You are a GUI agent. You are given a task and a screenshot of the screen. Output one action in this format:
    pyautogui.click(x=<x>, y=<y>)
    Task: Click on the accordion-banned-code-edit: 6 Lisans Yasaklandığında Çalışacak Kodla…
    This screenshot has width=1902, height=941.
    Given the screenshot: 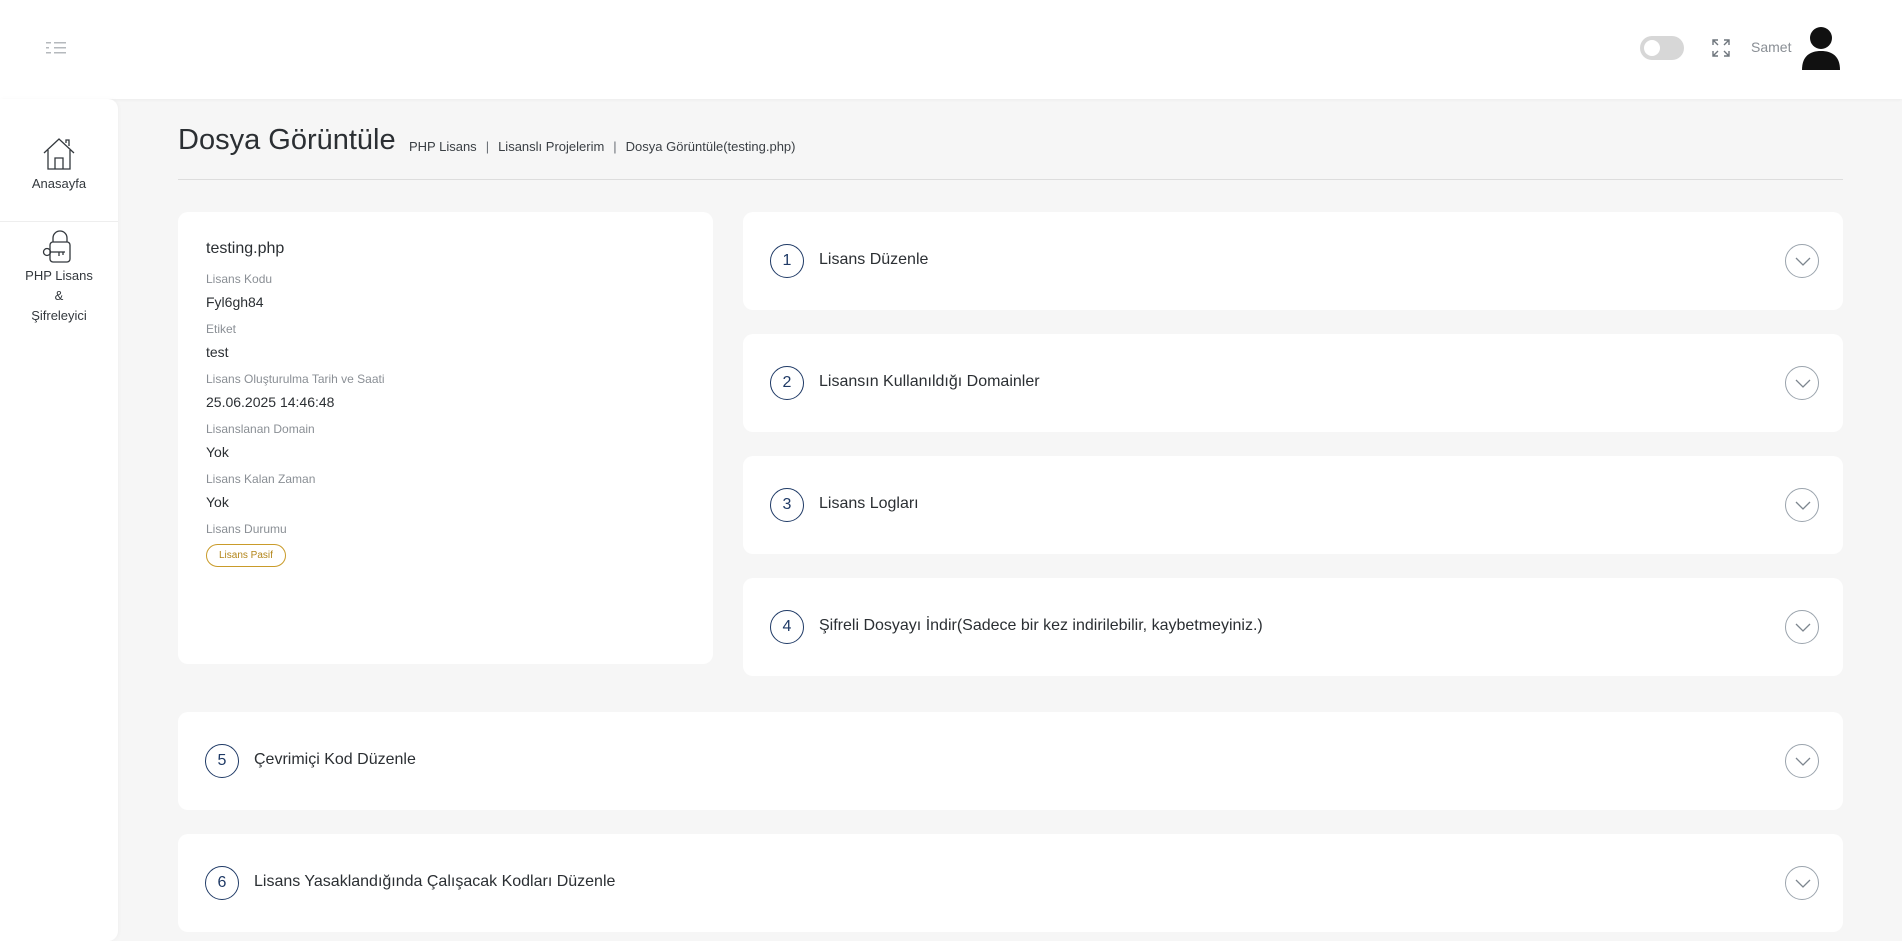 What is the action you would take?
    pyautogui.click(x=1010, y=883)
    